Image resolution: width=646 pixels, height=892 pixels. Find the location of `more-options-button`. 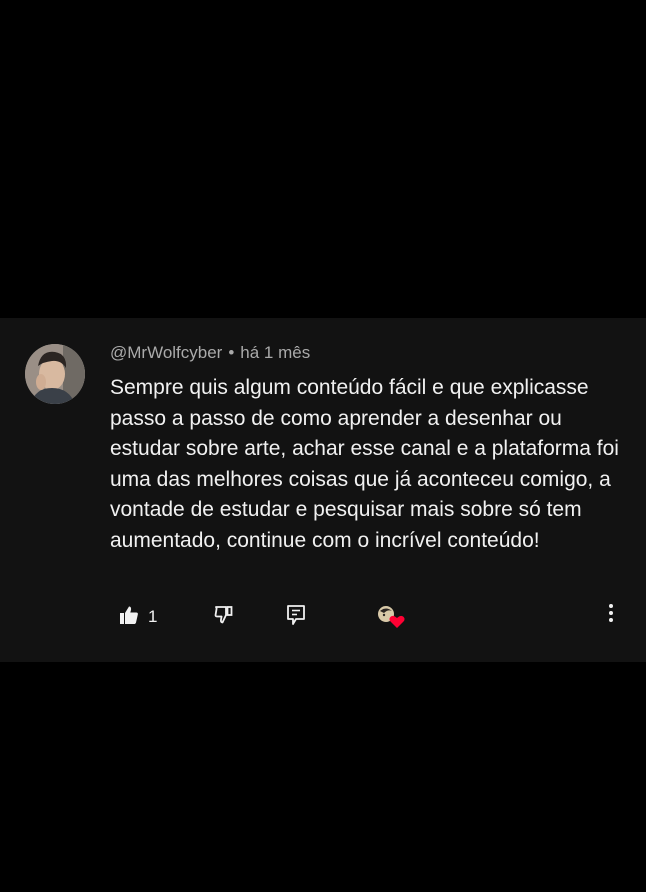

more-options-button is located at coordinates (611, 615).